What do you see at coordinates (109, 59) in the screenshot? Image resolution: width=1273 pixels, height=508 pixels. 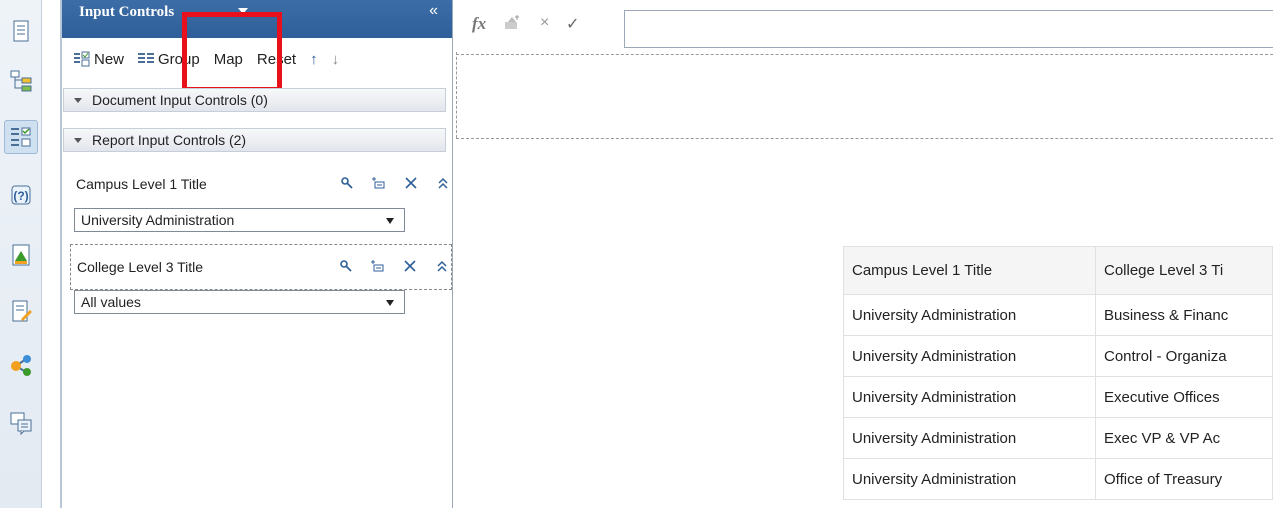 I see `new-button-label: New` at bounding box center [109, 59].